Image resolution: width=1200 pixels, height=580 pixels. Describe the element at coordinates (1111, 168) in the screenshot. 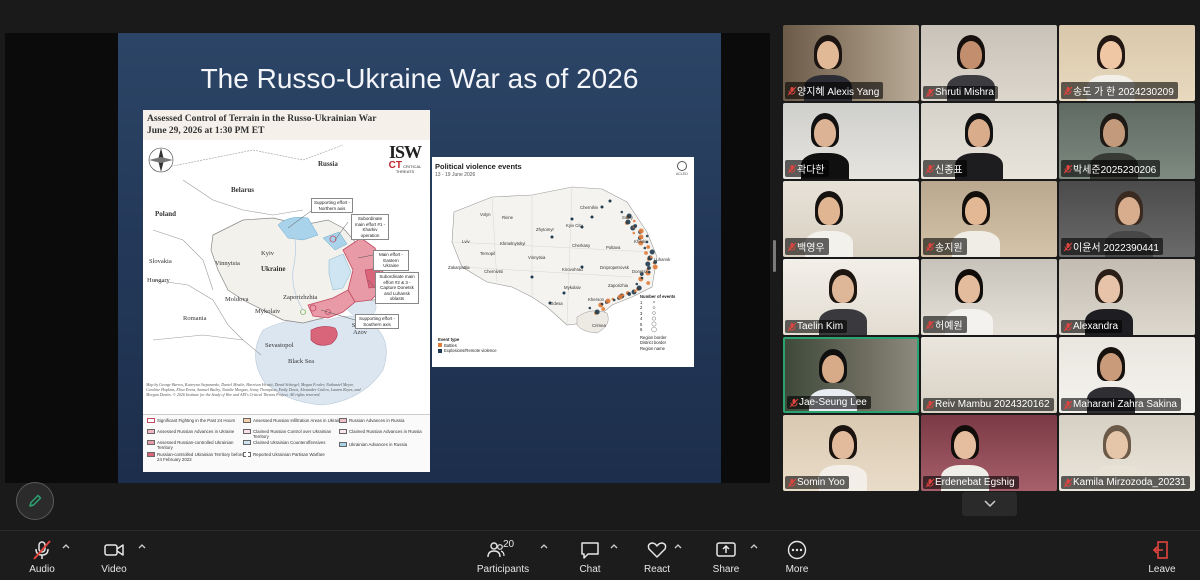

I see `participant-name-label: 박세준2025230206` at that location.